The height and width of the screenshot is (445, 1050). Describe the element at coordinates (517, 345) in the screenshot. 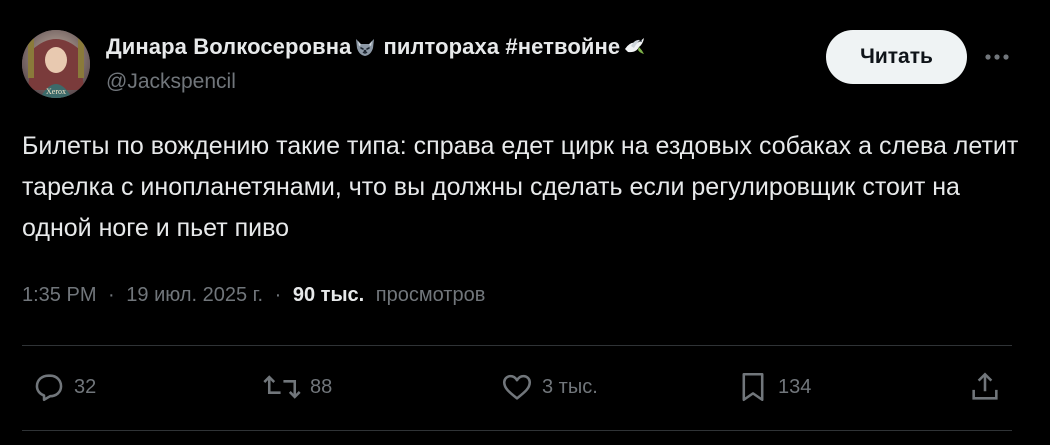

I see `divider` at that location.